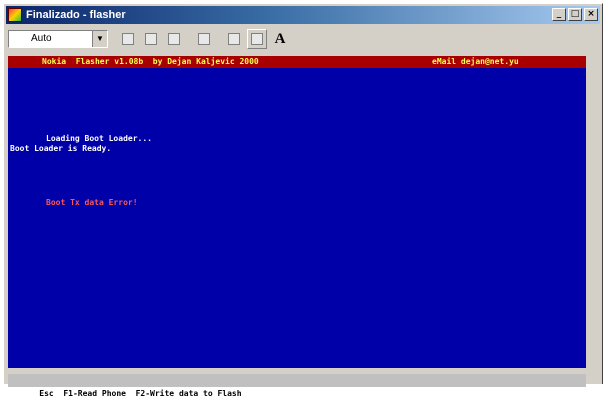  What do you see at coordinates (204, 39) in the screenshot?
I see `fullscreen-icon` at bounding box center [204, 39].